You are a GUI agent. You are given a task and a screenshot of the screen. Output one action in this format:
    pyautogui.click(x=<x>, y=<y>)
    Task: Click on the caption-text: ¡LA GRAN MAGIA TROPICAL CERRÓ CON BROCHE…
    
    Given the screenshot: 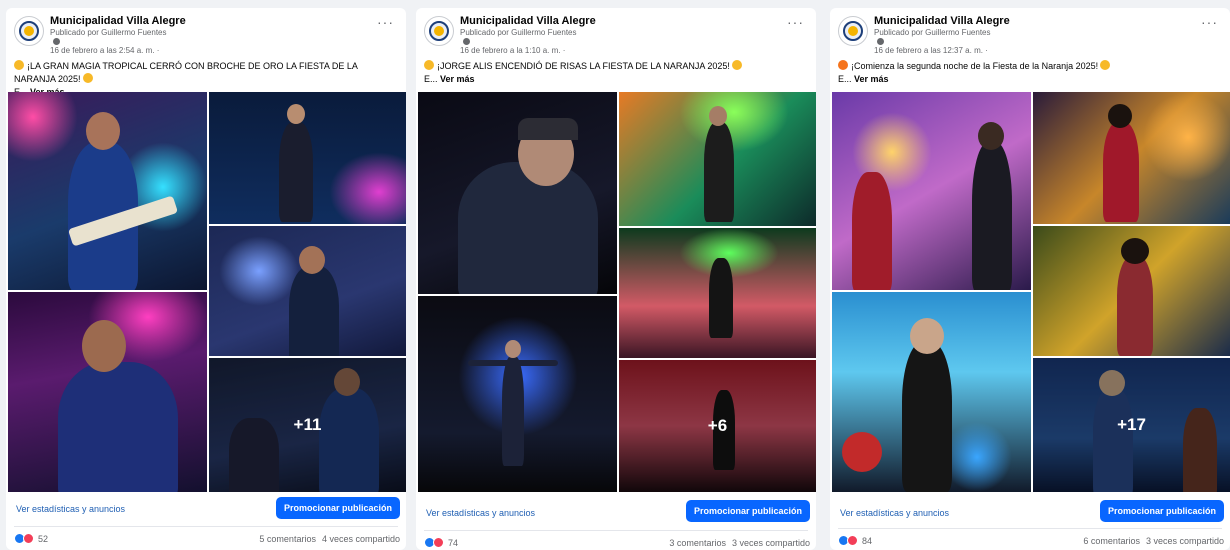 What is the action you would take?
    pyautogui.click(x=186, y=72)
    